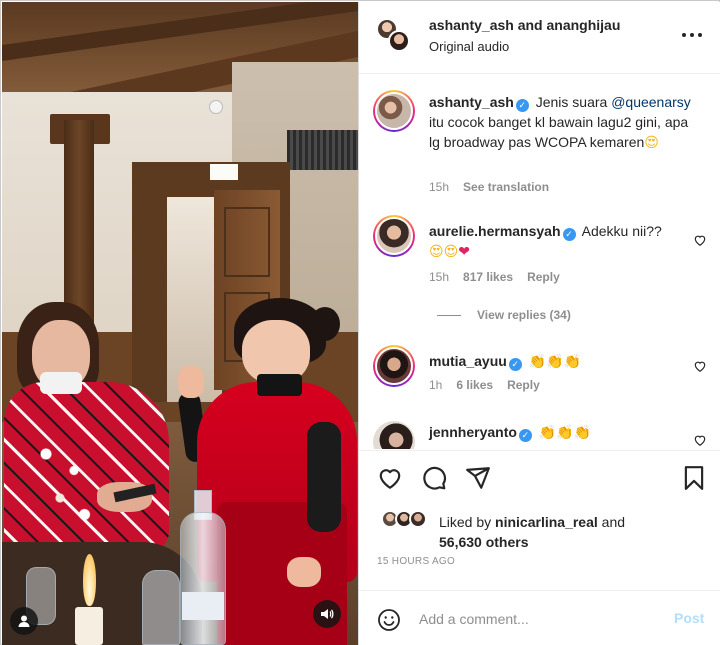  What do you see at coordinates (529, 619) in the screenshot?
I see `comment-input` at bounding box center [529, 619].